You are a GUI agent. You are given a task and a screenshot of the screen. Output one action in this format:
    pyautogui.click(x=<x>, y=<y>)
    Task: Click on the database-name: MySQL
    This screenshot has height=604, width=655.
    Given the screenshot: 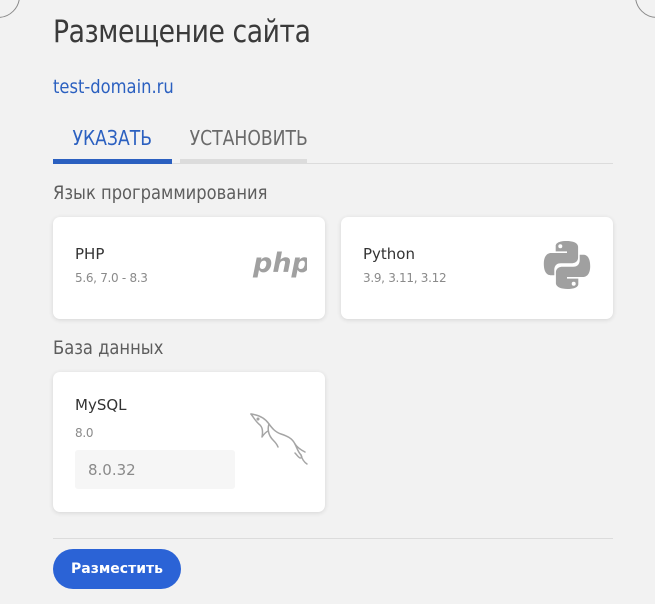 What is the action you would take?
    pyautogui.click(x=101, y=405)
    